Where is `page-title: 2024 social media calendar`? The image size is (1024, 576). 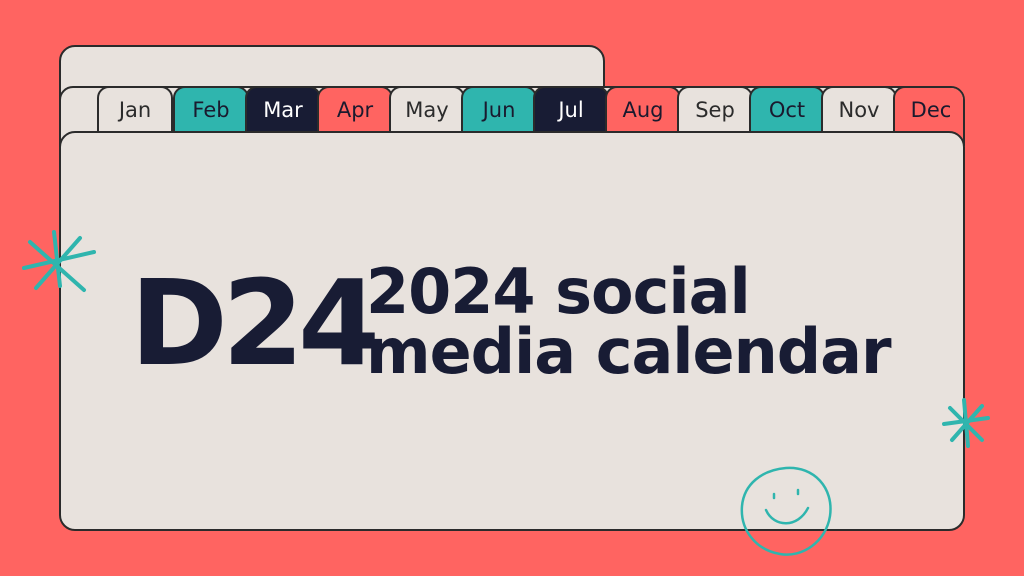 page-title: 2024 social media calendar is located at coordinates (629, 321).